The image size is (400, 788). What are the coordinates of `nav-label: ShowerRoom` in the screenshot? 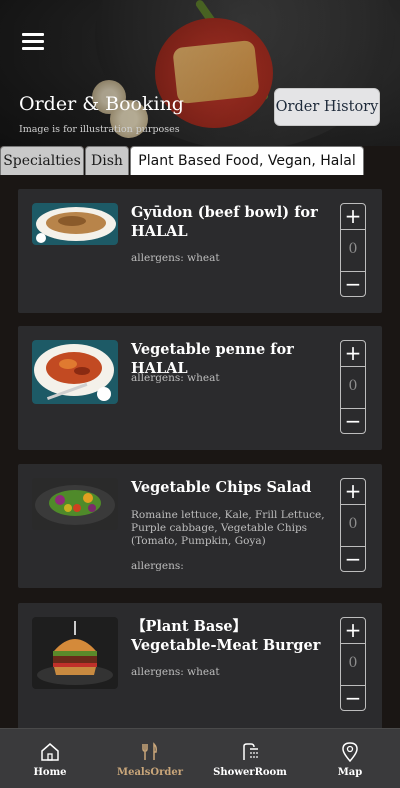 It's located at (250, 772).